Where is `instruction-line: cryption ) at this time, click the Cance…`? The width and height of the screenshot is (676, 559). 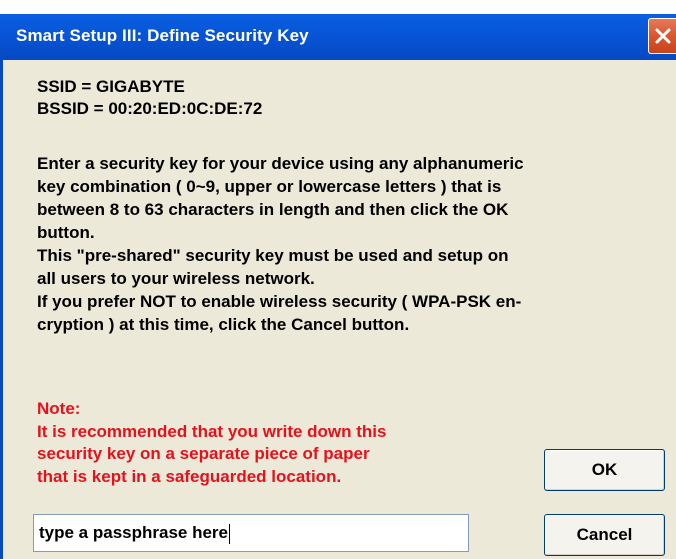
instruction-line: cryption ) at this time, click the Cance… is located at coordinates (223, 324).